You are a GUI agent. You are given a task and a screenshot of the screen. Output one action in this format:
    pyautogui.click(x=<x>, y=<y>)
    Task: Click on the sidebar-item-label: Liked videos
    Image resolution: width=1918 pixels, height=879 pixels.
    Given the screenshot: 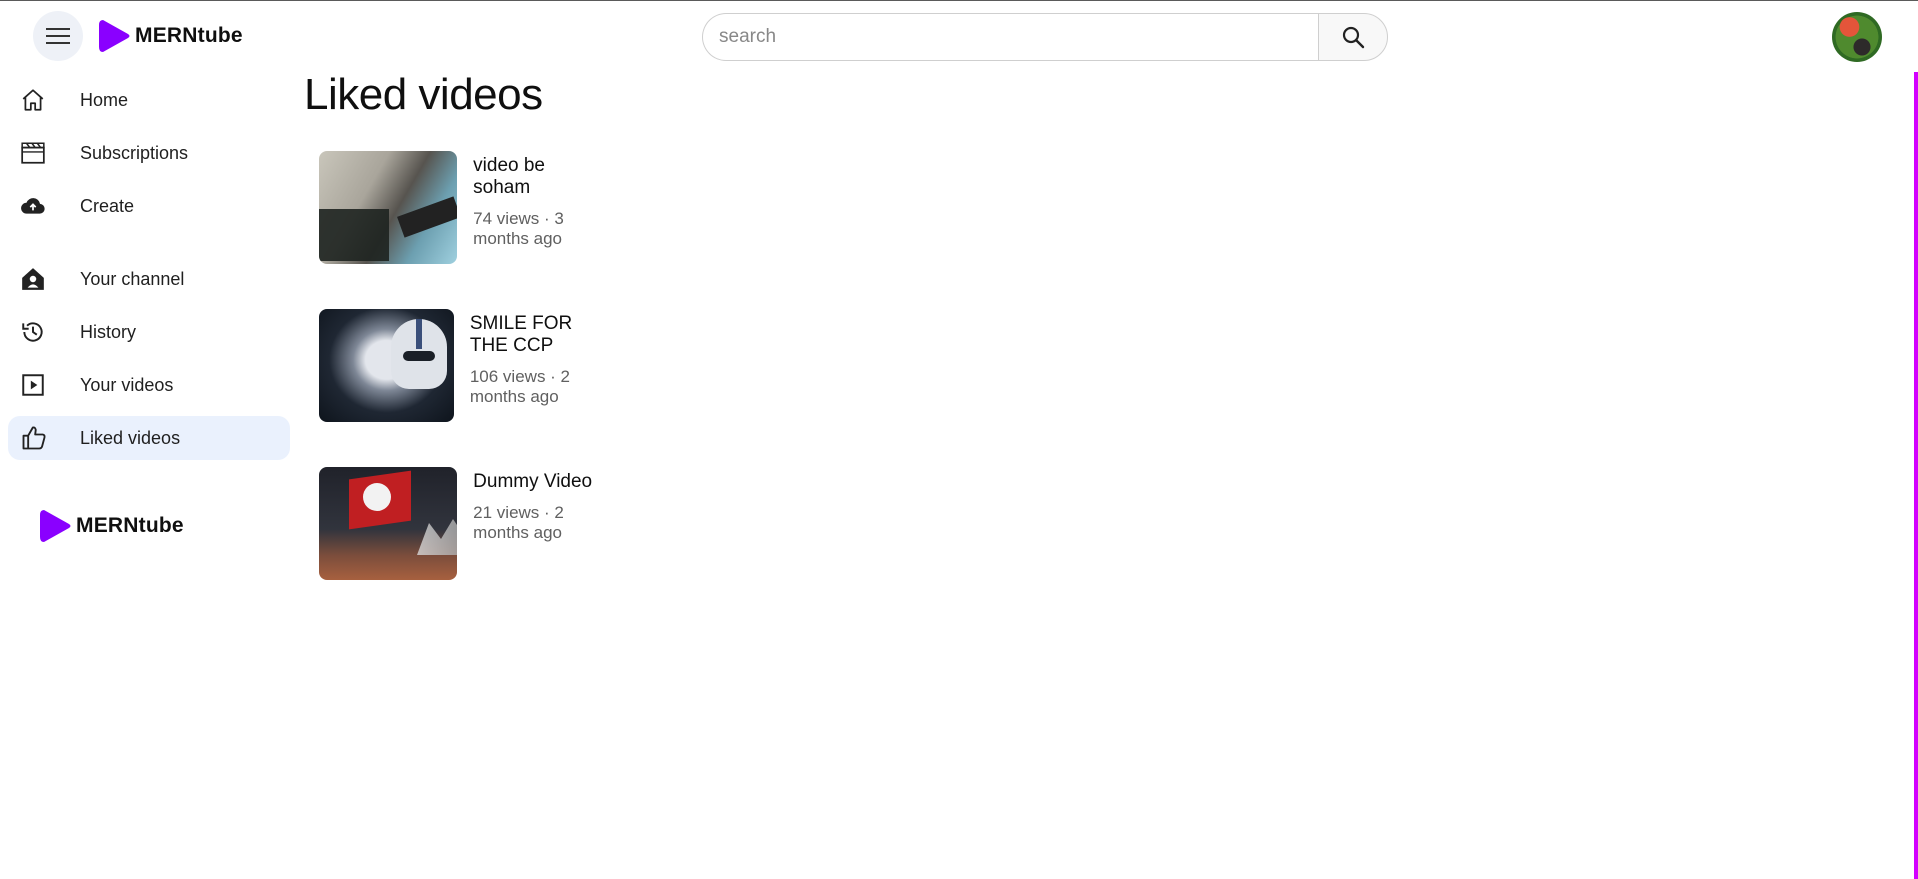 What is the action you would take?
    pyautogui.click(x=130, y=437)
    